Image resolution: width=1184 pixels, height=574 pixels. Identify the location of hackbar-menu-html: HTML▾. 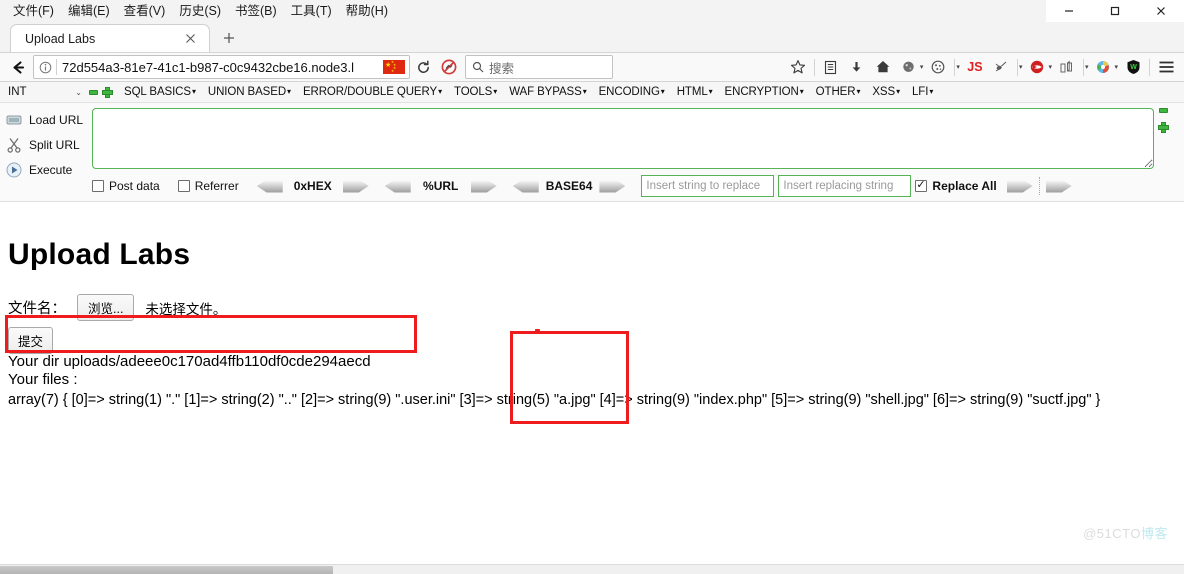
(695, 92).